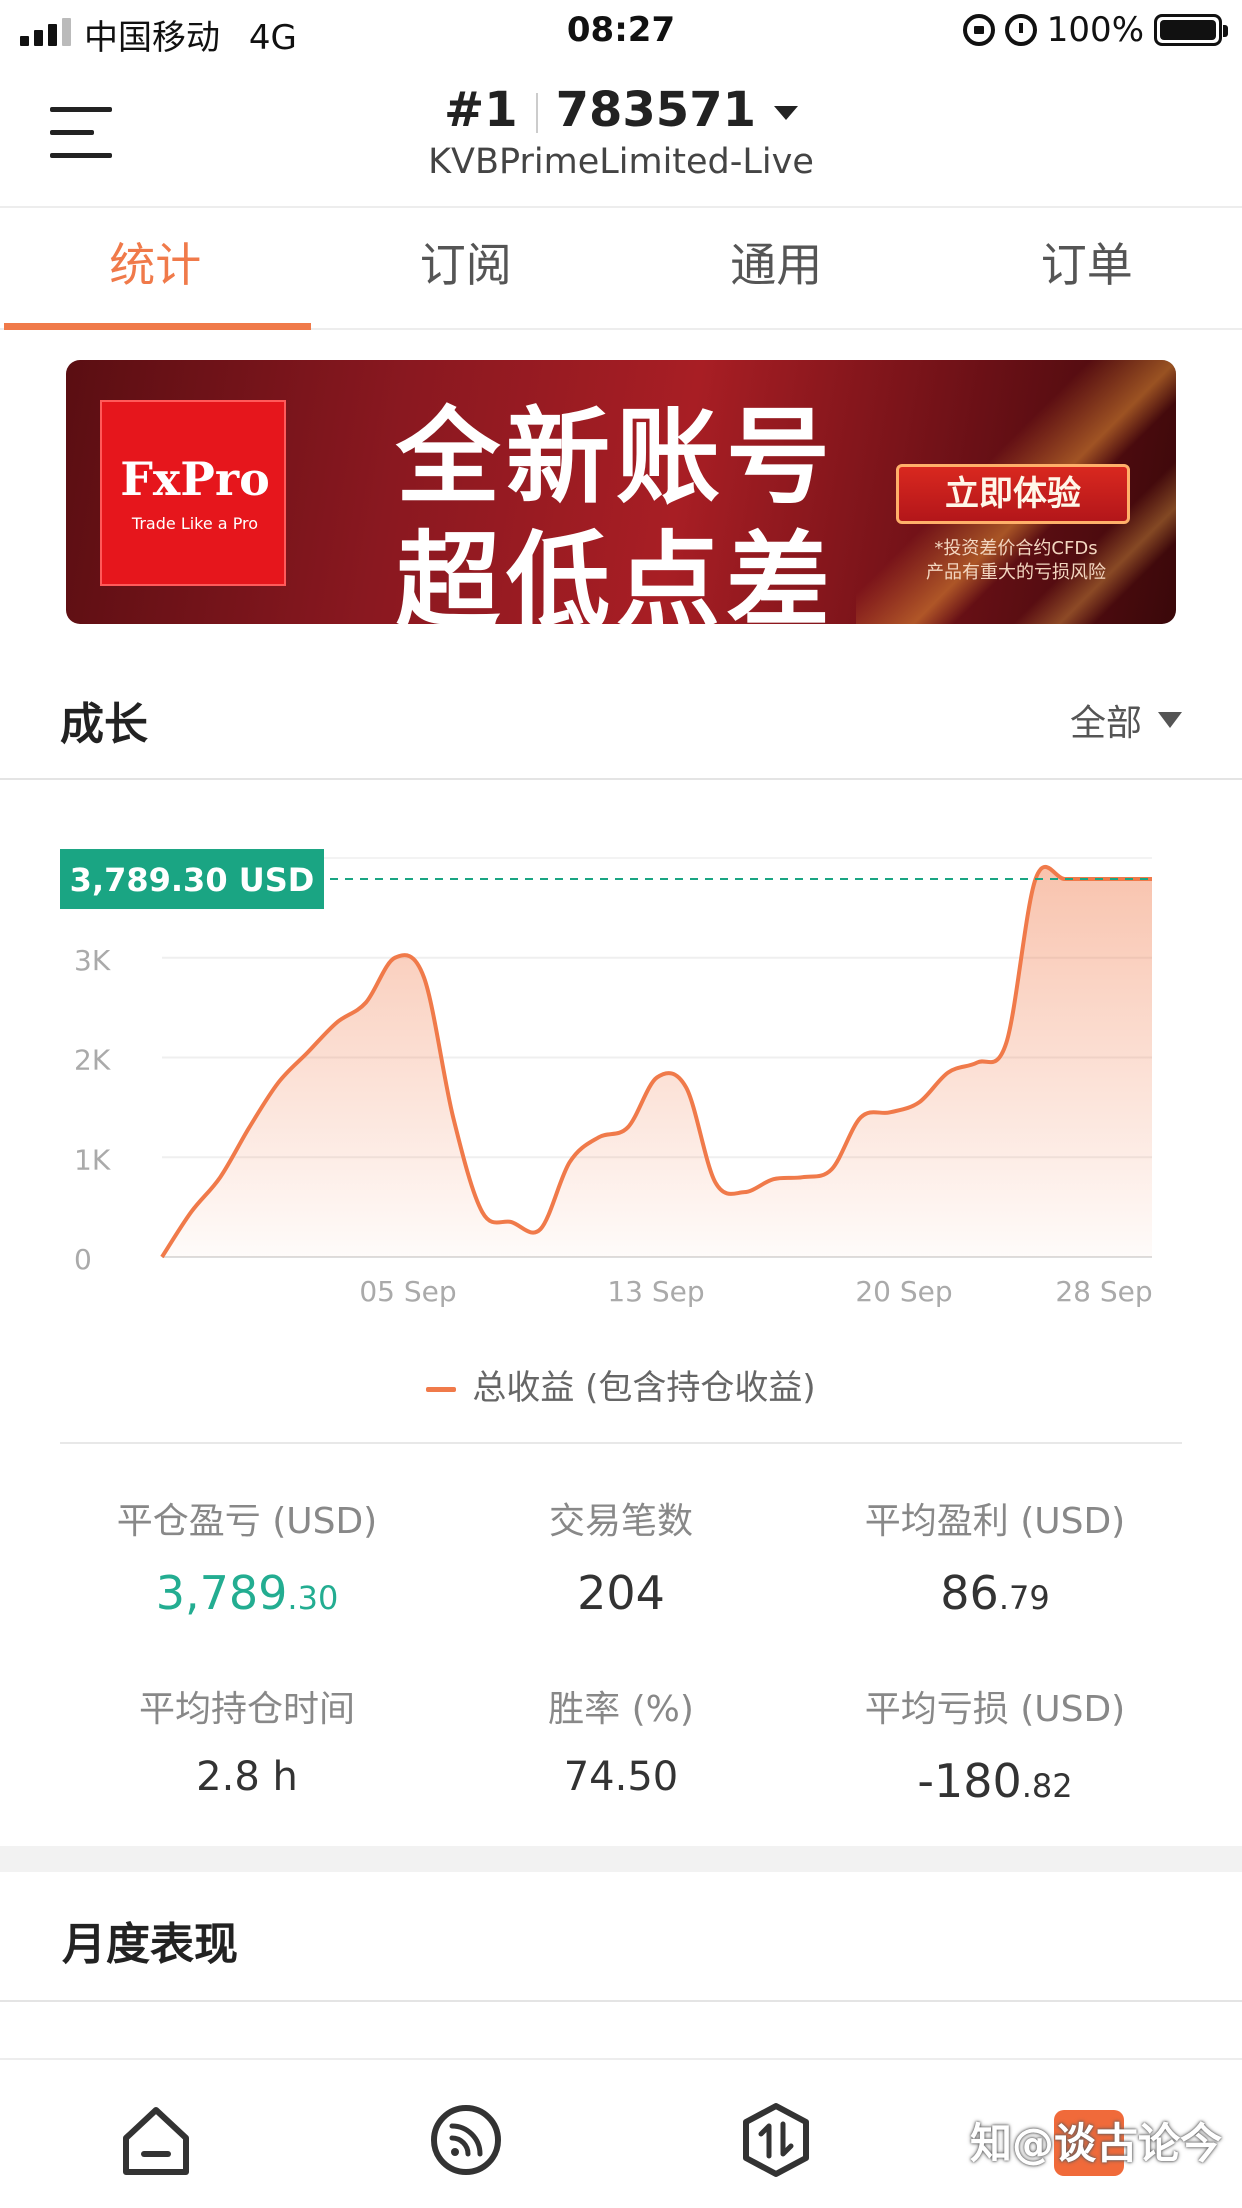 This screenshot has height=2208, width=1242. Describe the element at coordinates (83, 1259) in the screenshot. I see `y-tick-label: 0` at that location.